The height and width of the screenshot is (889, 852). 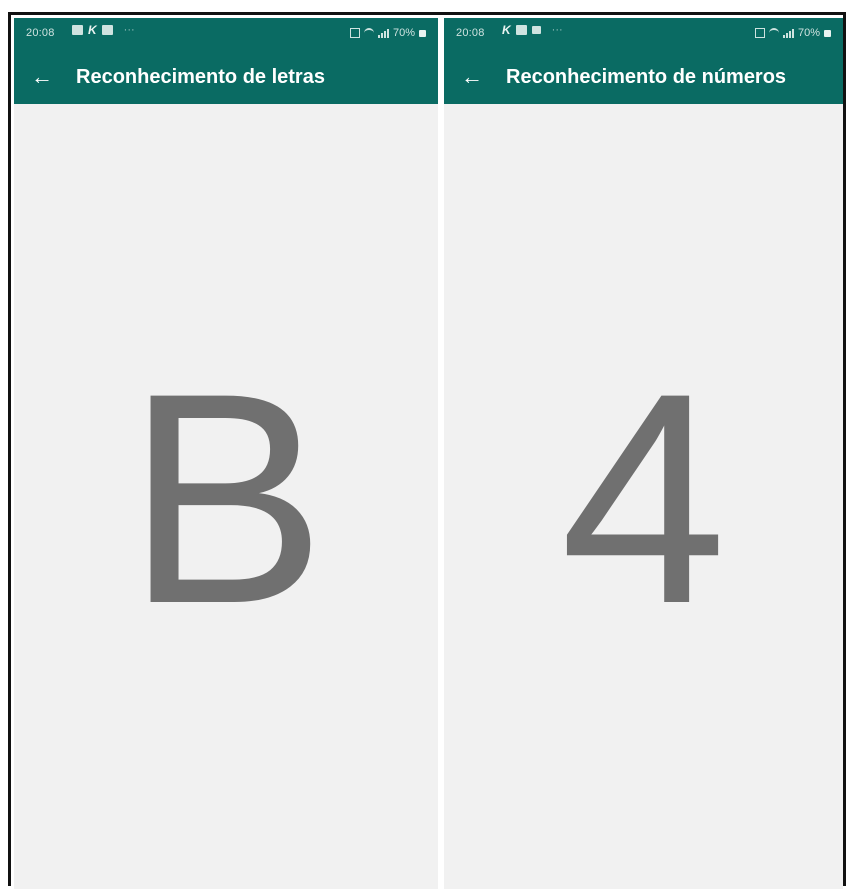 What do you see at coordinates (226, 498) in the screenshot?
I see `recognized-letter: B` at bounding box center [226, 498].